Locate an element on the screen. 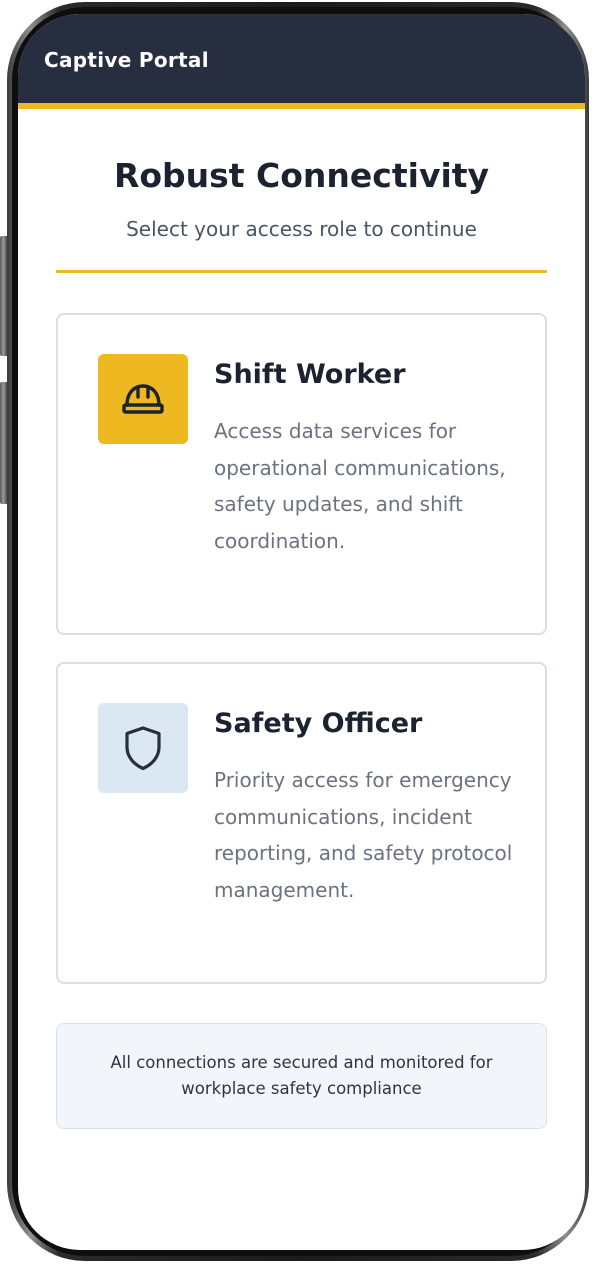 The height and width of the screenshot is (1265, 596). shield-icon is located at coordinates (143, 748).